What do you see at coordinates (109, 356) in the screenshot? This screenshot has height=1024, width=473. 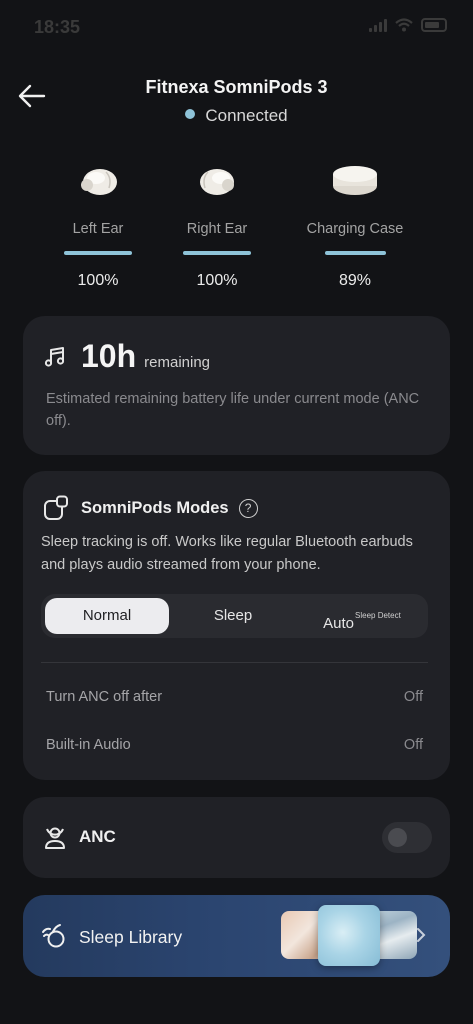 I see `remaining-hours: 10h` at bounding box center [109, 356].